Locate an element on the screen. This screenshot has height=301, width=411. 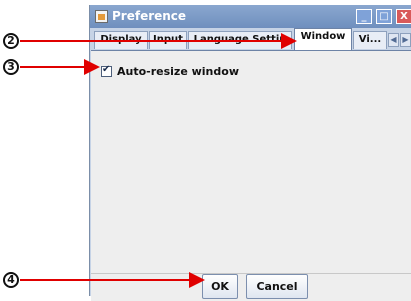
callout-4: 4 is located at coordinates (11, 280).